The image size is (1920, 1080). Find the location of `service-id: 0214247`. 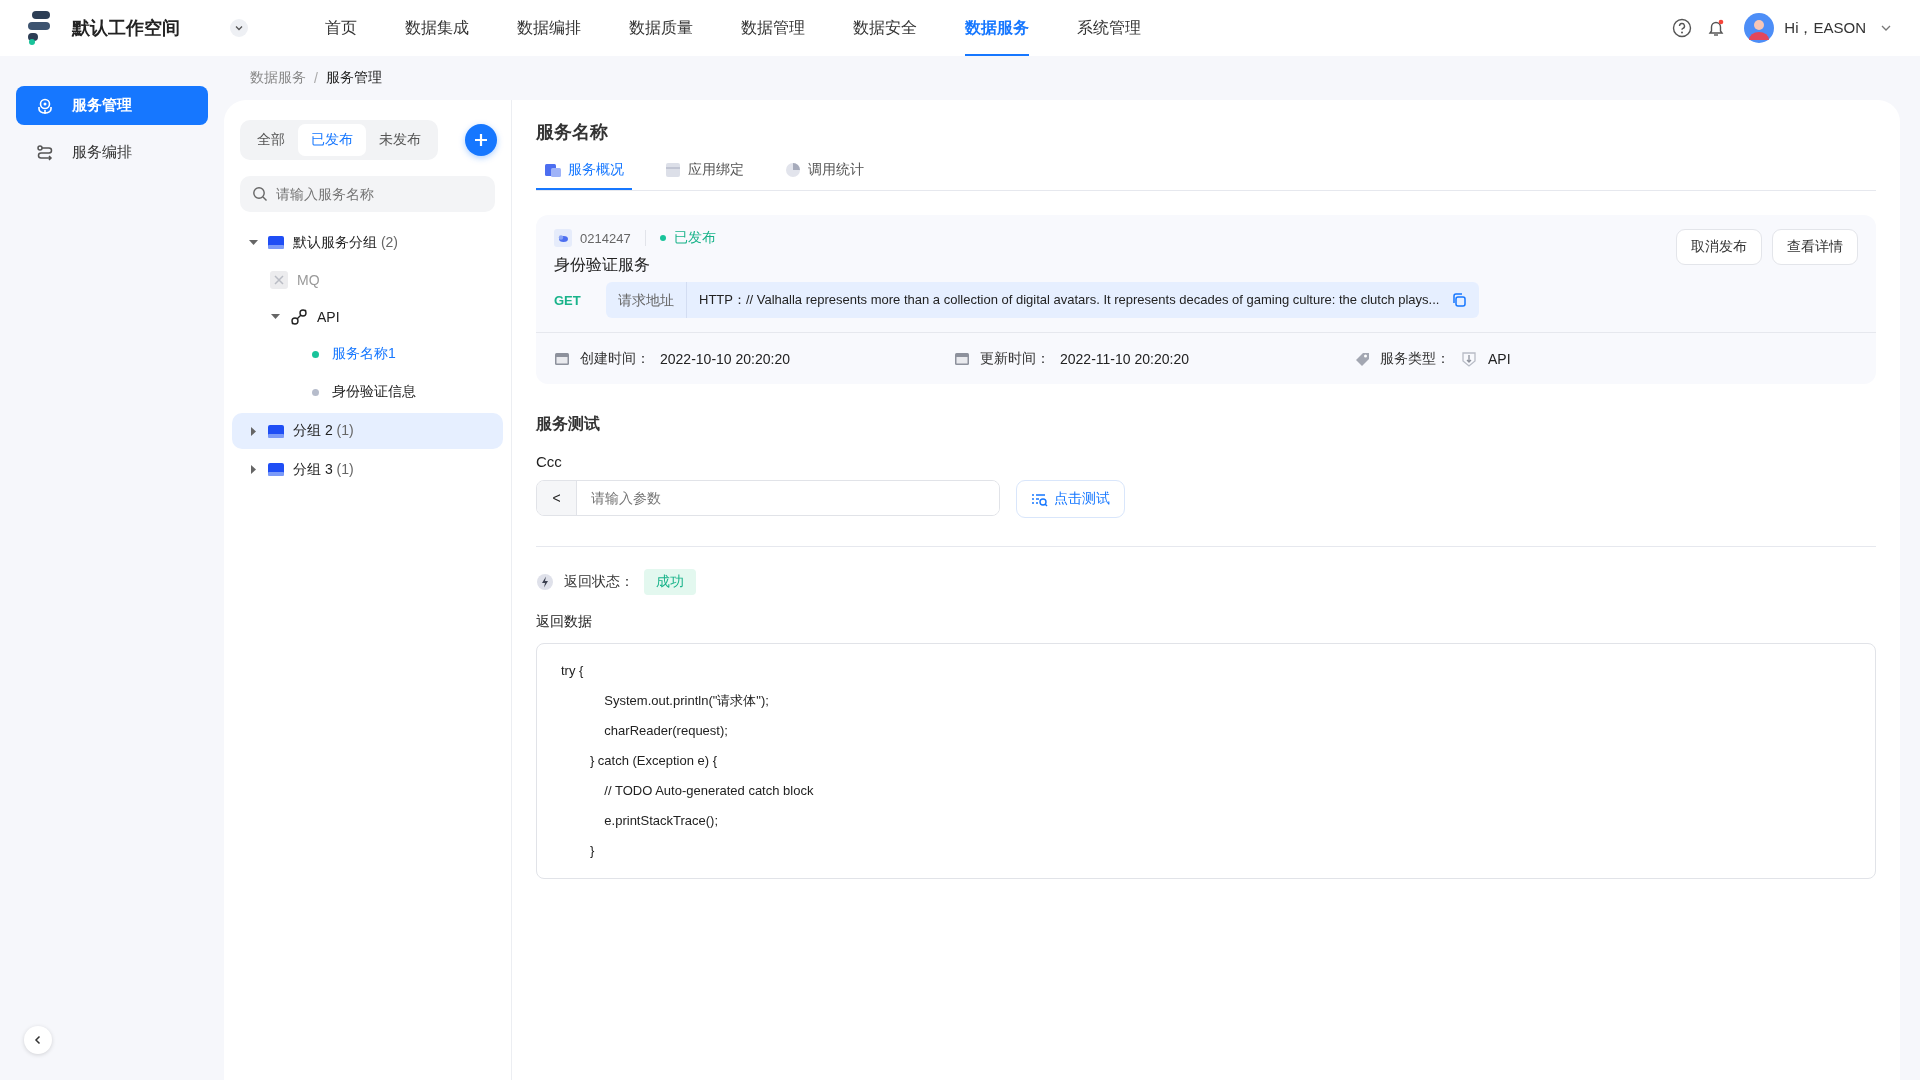

service-id: 0214247 is located at coordinates (605, 238).